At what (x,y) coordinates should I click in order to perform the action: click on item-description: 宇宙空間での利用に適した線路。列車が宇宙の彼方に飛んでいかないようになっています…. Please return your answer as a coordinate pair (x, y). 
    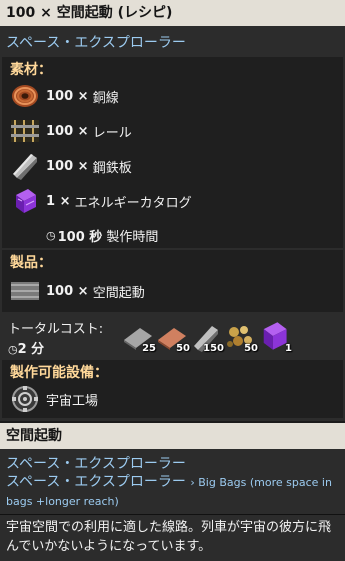
    Looking at the image, I should click on (169, 537).